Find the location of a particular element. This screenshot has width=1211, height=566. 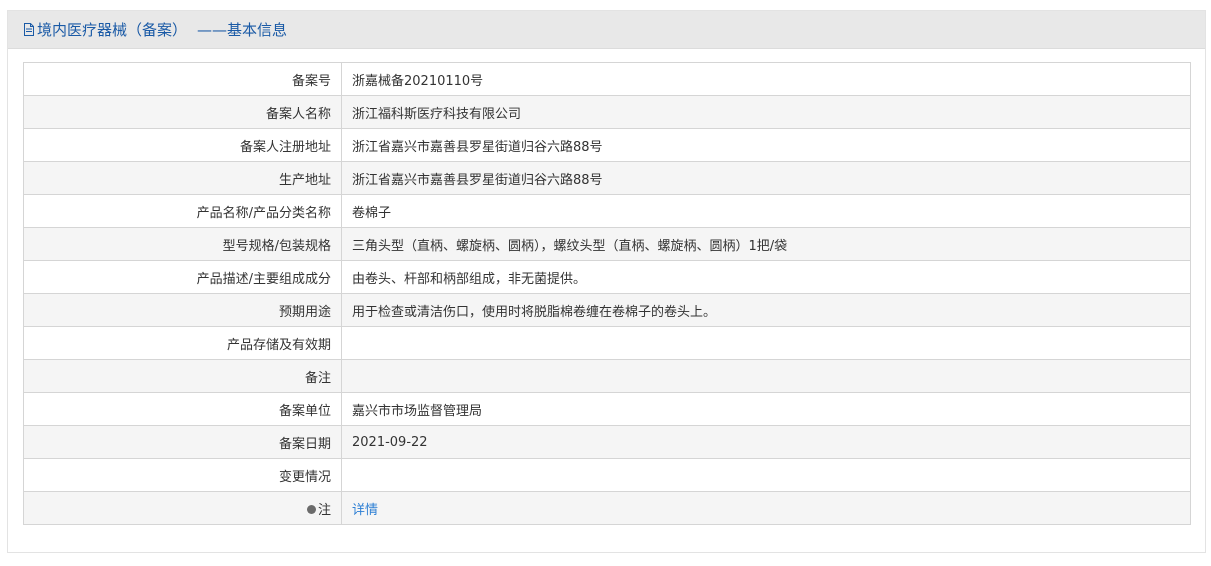

row-label: 型号规格/包装规格 is located at coordinates (182, 244).